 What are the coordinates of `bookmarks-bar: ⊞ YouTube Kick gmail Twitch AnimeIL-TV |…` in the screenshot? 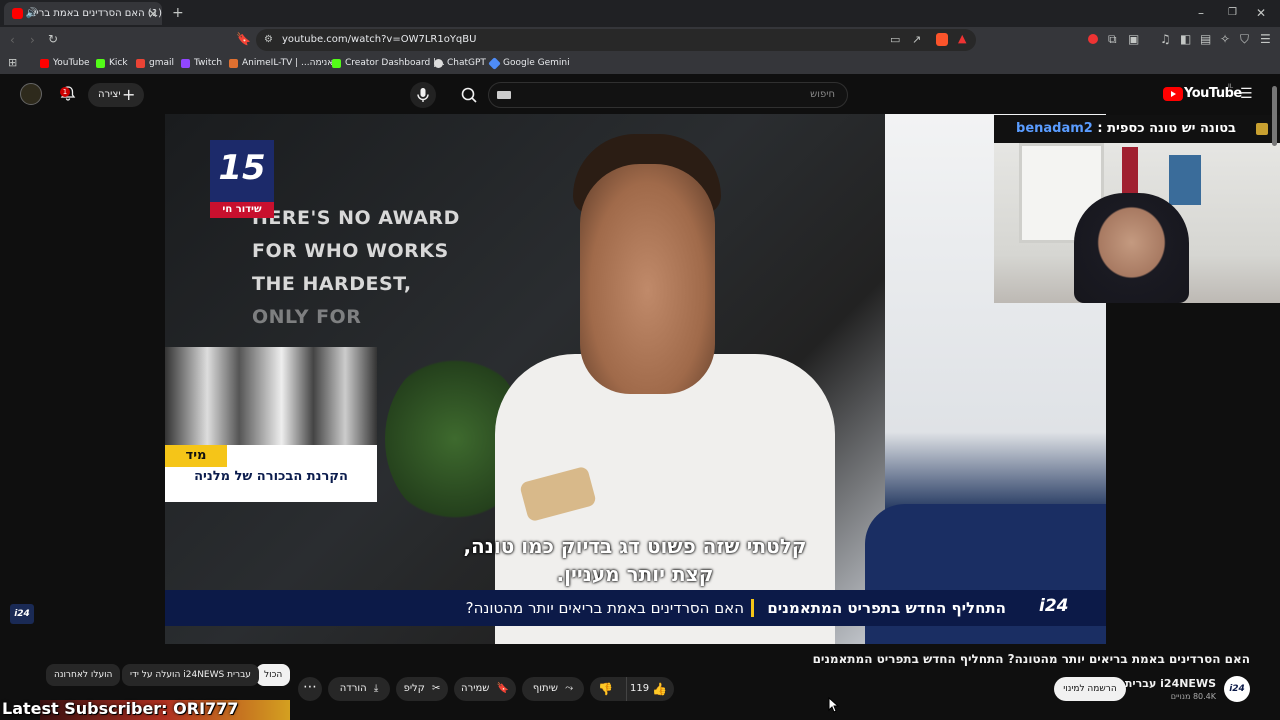 It's located at (640, 63).